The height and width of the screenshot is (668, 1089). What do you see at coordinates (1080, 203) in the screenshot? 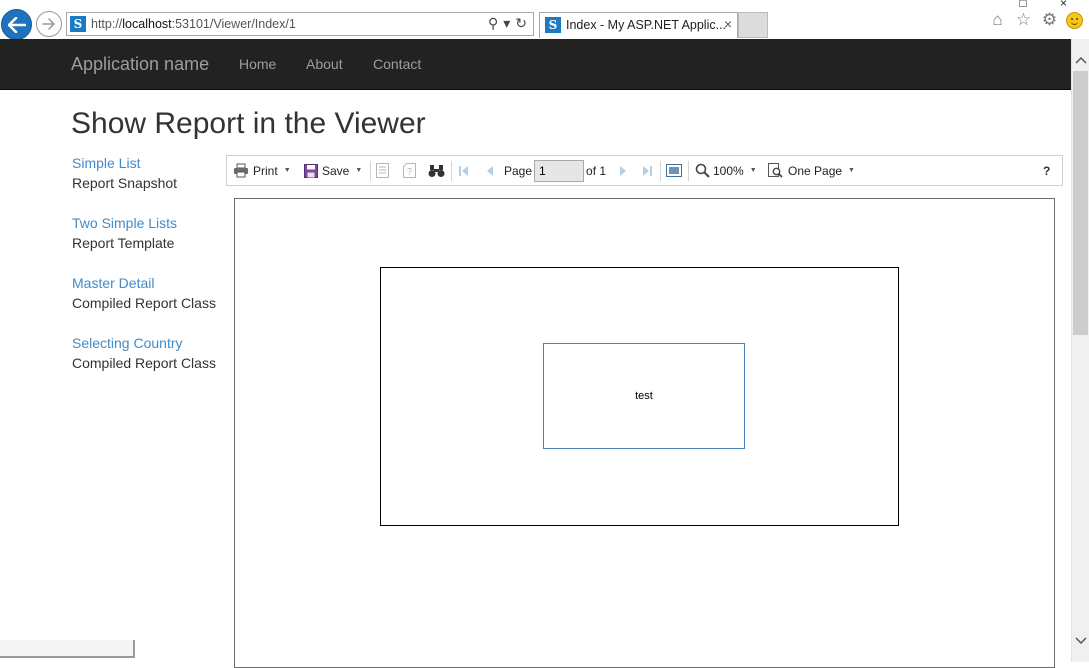
I see `scrollbar-thumb` at bounding box center [1080, 203].